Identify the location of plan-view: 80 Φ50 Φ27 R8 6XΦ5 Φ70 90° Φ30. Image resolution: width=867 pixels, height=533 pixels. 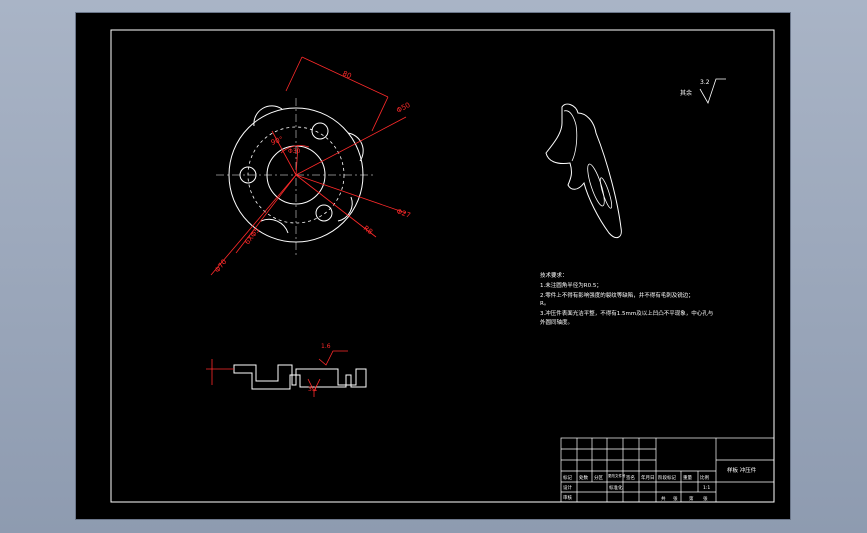
(311, 166).